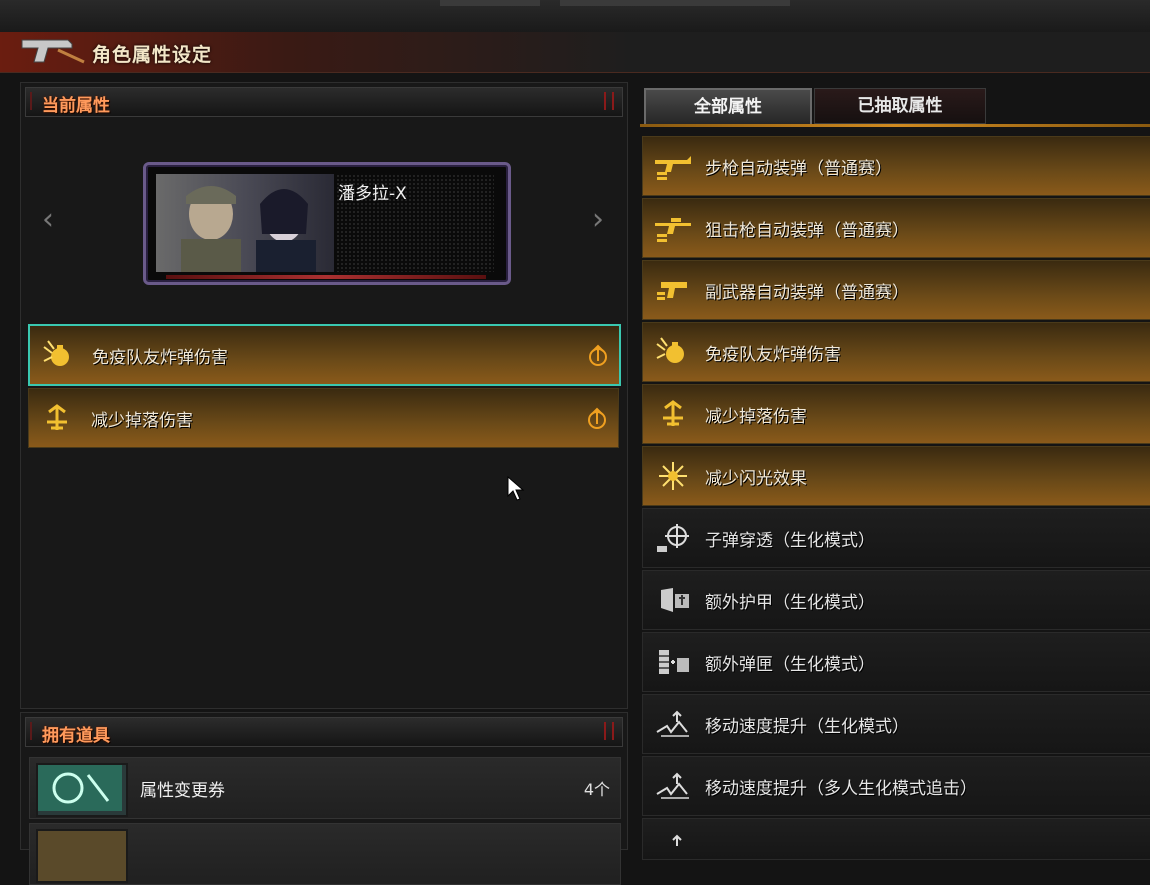 This screenshot has width=1150, height=885. What do you see at coordinates (896, 166) in the screenshot?
I see `attribute-list-item: 步枪自动装弹（普通赛）` at bounding box center [896, 166].